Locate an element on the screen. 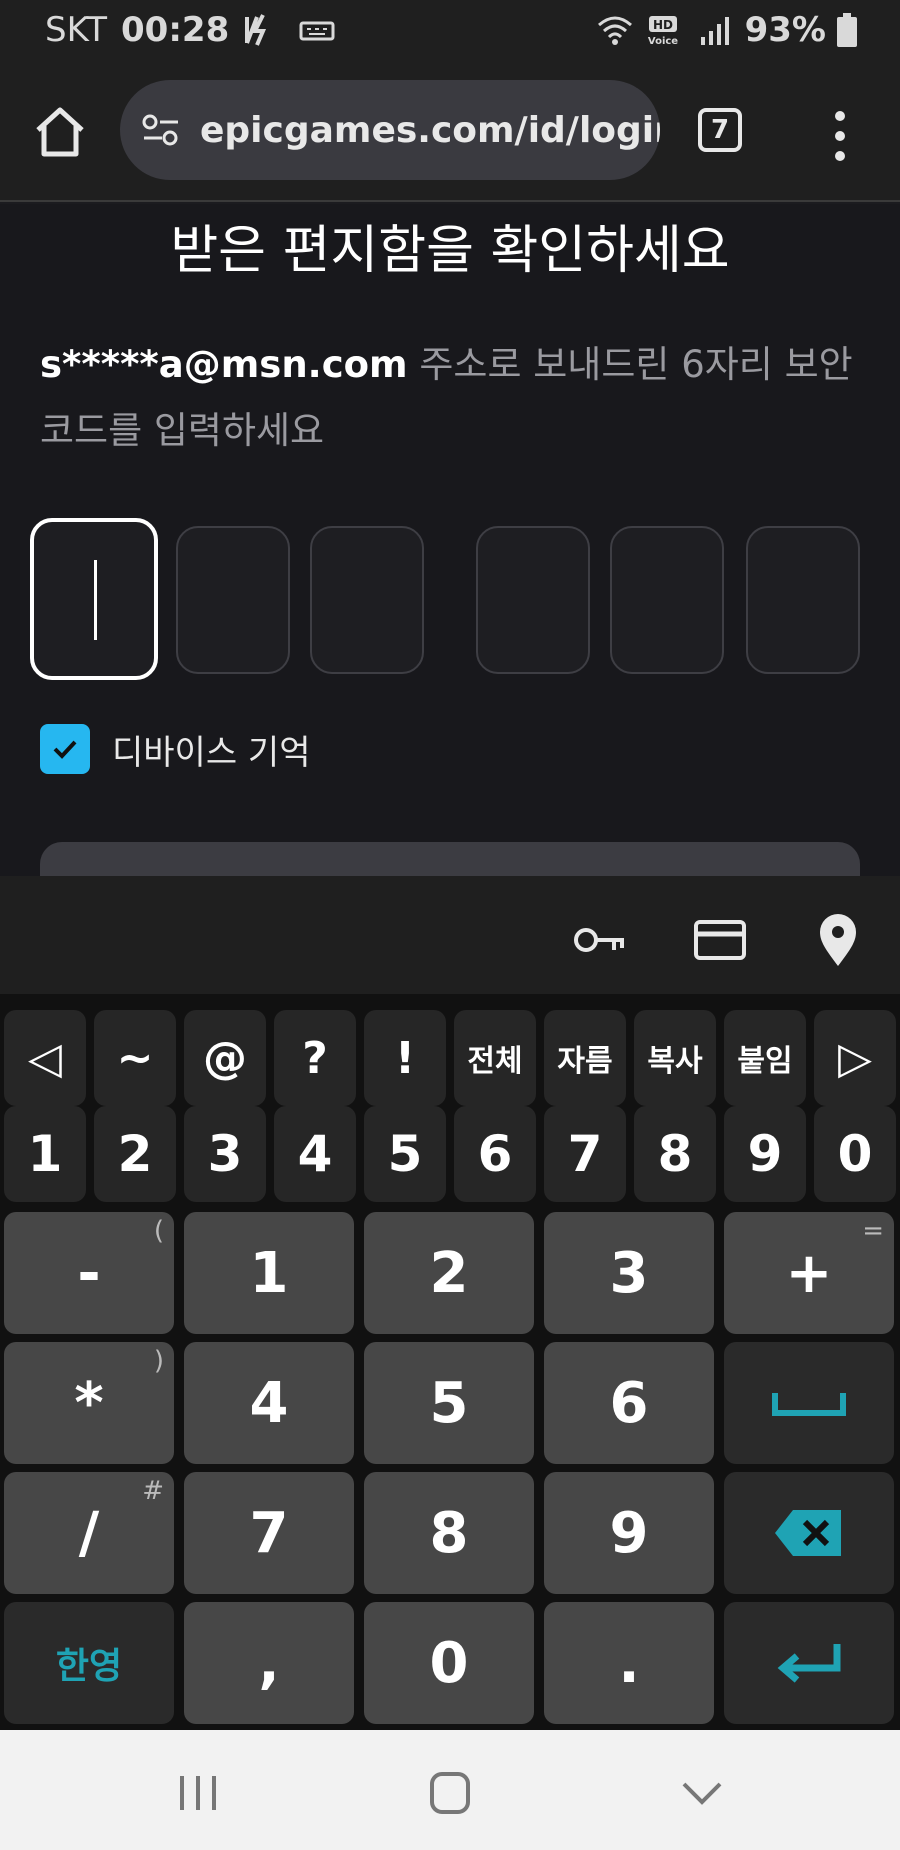 Image resolution: width=900 pixels, height=1850 pixels. key-5: 전체 is located at coordinates (495, 1058).